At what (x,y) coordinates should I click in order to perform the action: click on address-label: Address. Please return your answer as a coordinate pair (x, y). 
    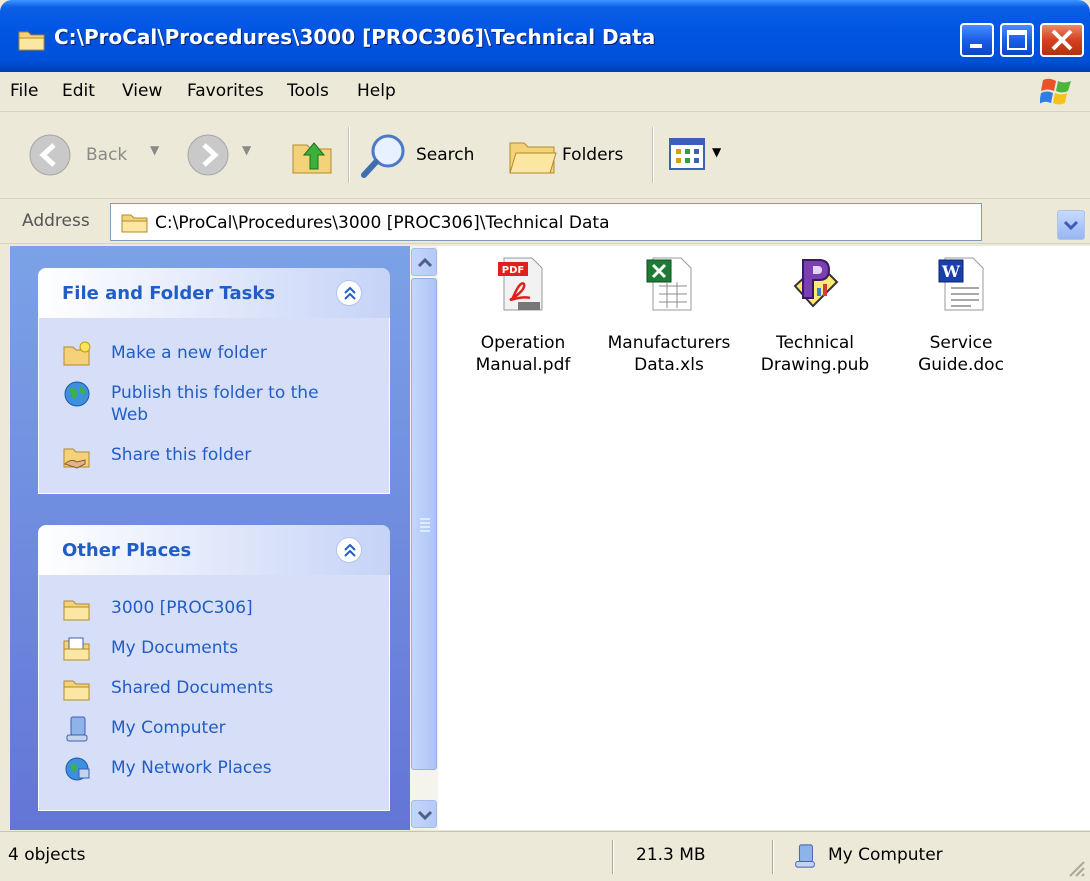
    Looking at the image, I should click on (56, 221).